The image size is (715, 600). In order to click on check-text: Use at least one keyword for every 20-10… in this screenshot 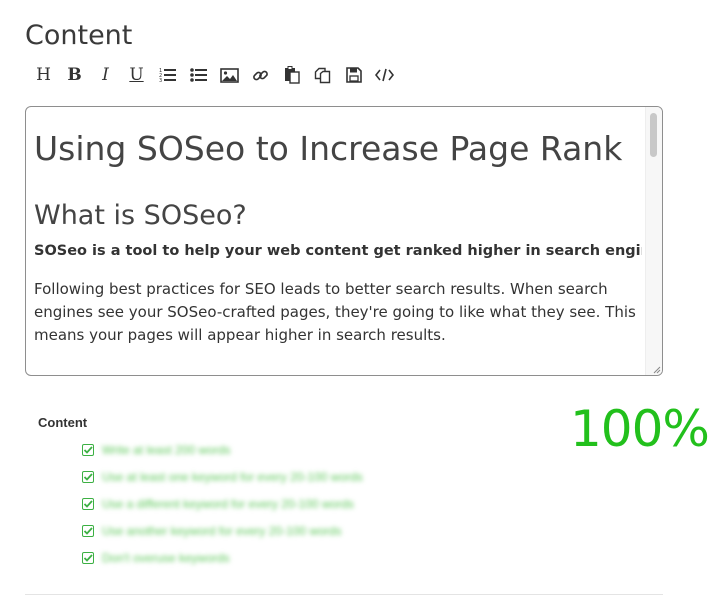, I will do `click(232, 476)`.